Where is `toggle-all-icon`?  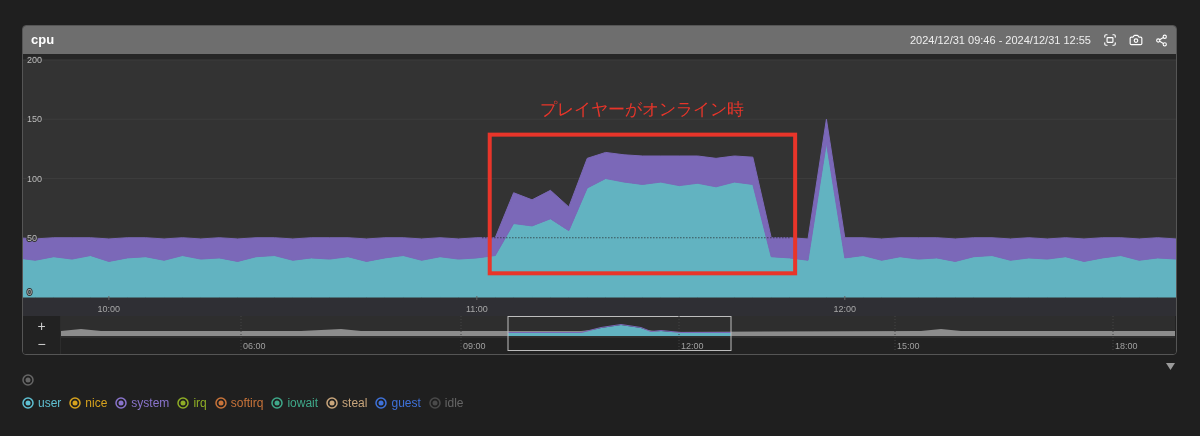
toggle-all-icon is located at coordinates (28, 380).